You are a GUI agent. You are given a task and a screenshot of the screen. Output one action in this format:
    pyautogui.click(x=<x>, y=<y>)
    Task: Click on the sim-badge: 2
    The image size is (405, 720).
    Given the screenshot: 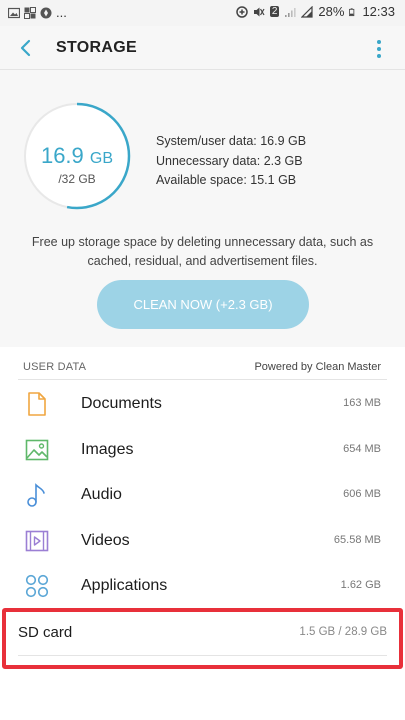 What is the action you would take?
    pyautogui.click(x=274, y=11)
    